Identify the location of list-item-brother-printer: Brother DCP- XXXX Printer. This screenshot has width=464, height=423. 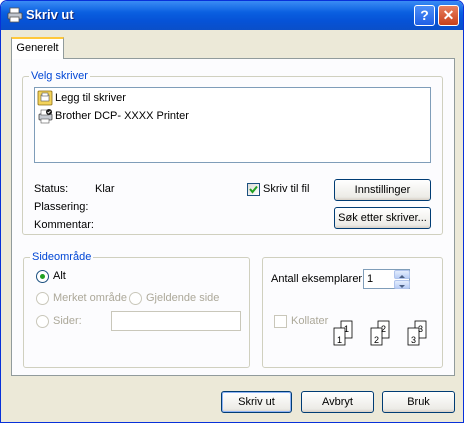
(113, 116).